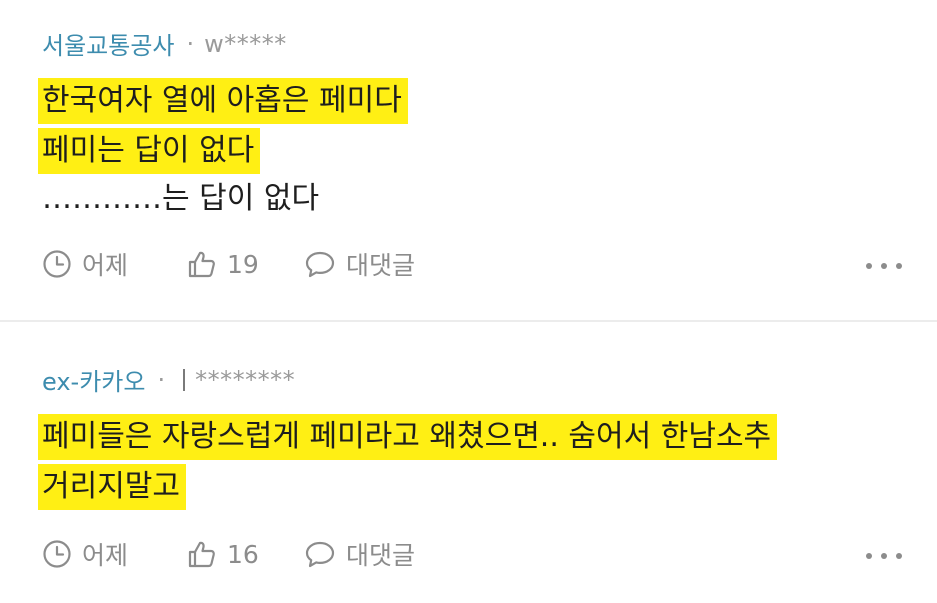  I want to click on comment-actions: 어제 19 대댓글, so click(472, 264).